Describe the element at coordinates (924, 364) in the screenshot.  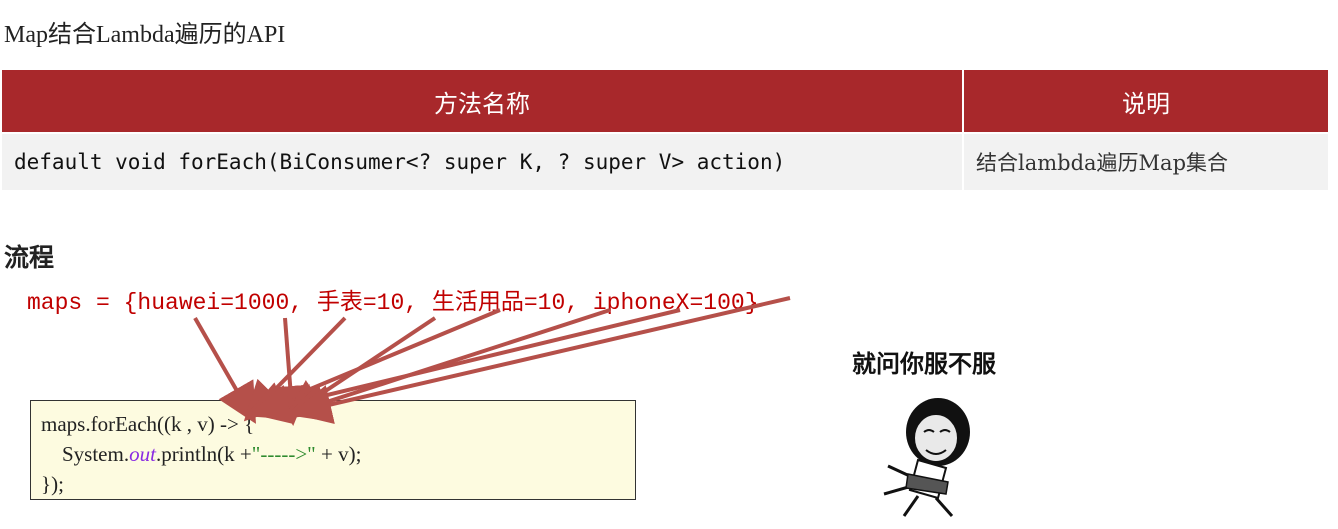
I see `meme-caption: 就问你服不服` at that location.